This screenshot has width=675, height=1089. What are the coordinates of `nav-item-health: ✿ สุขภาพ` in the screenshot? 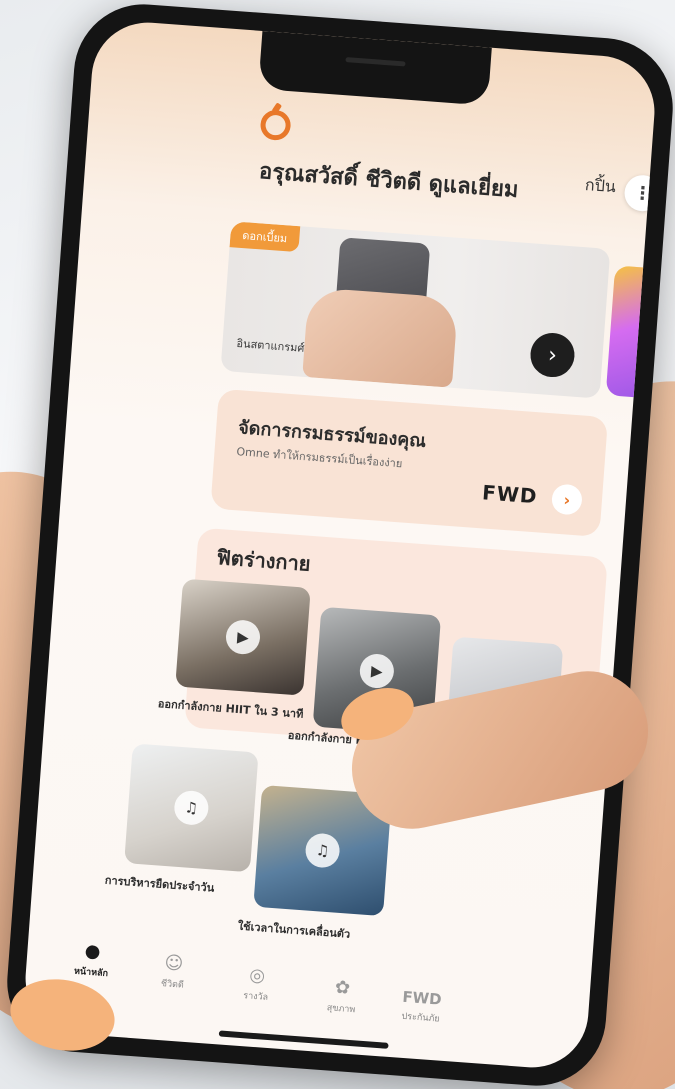 It's located at (342, 996).